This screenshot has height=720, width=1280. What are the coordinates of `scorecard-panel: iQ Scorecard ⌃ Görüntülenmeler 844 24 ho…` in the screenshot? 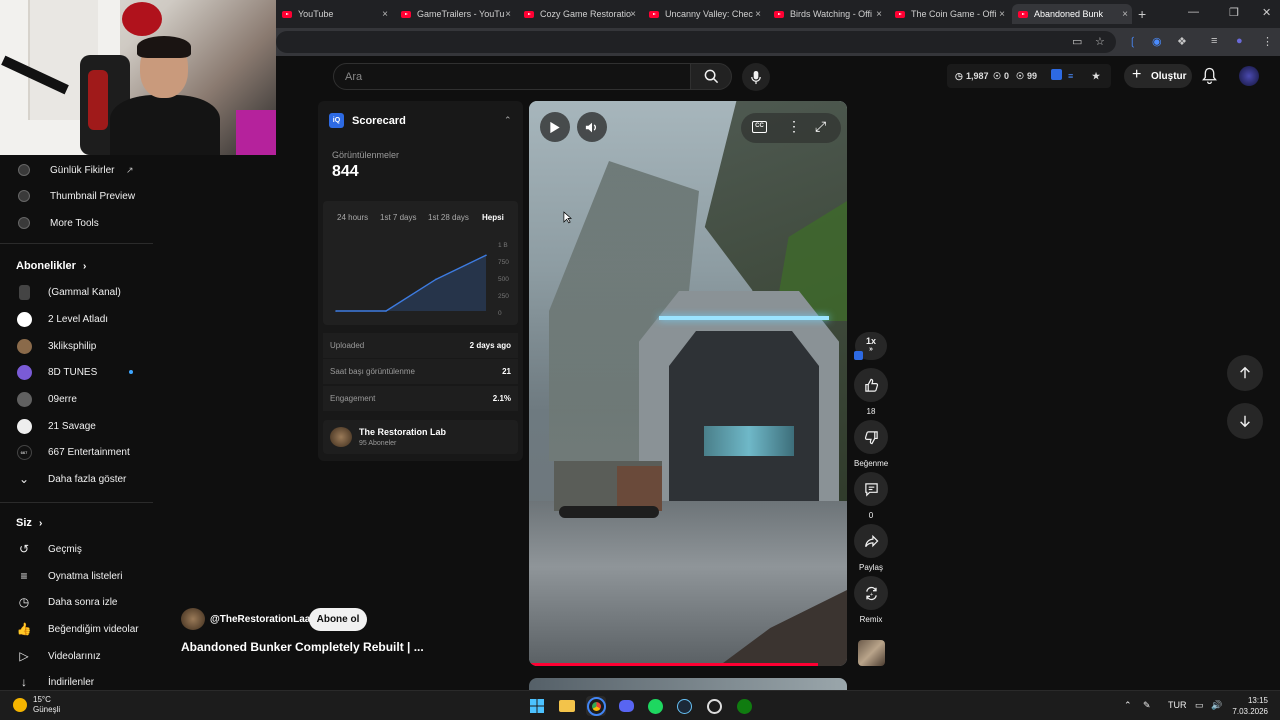 It's located at (420, 281).